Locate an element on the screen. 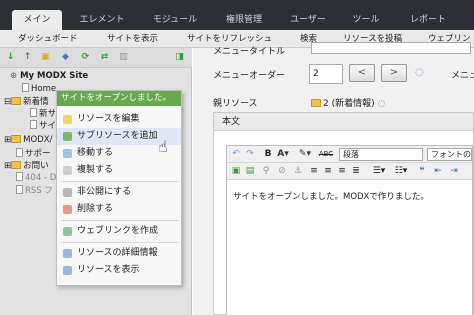 The width and height of the screenshot is (474, 315). tab-users: ユーザー is located at coordinates (308, 20).